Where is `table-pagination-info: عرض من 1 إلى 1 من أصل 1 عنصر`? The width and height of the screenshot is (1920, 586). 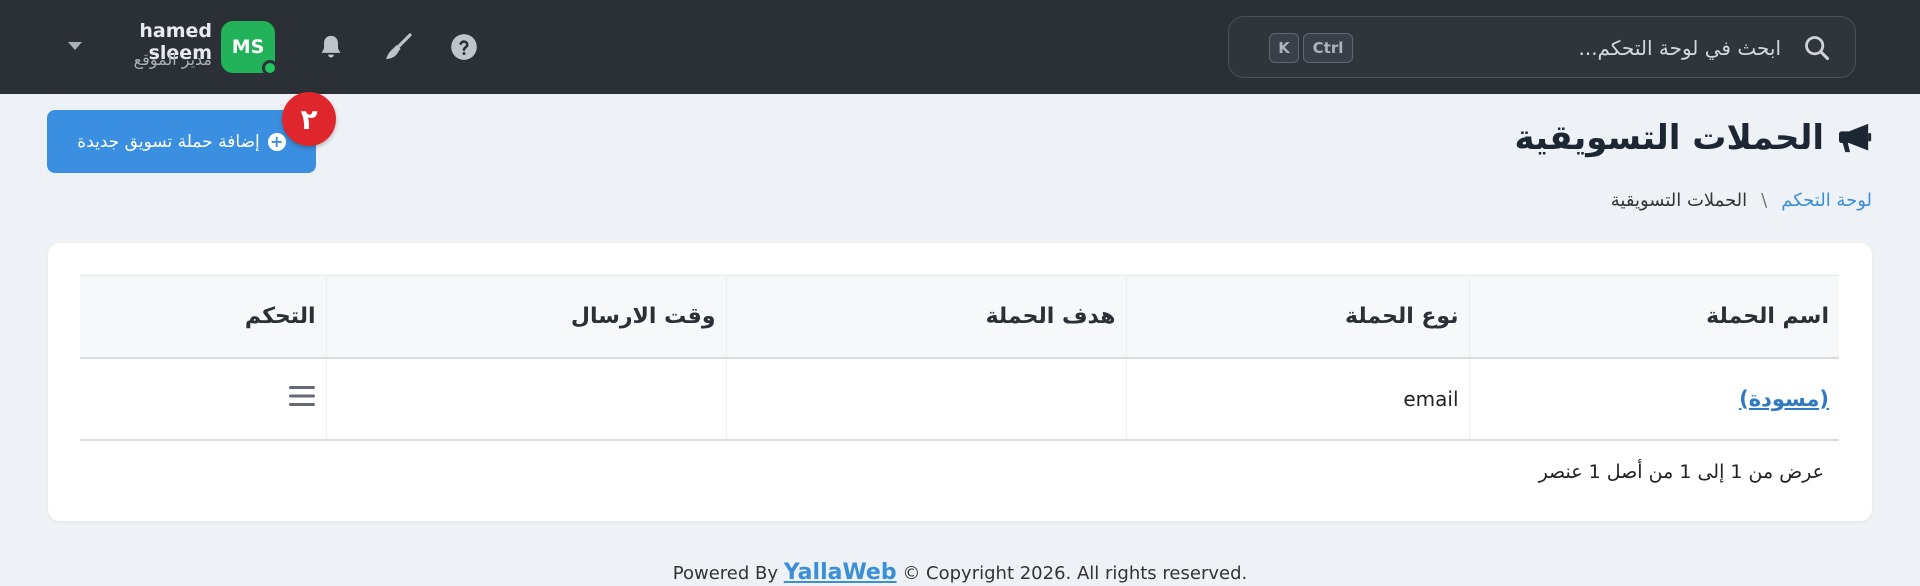 table-pagination-info: عرض من 1 إلى 1 من أصل 1 عنصر is located at coordinates (1681, 472).